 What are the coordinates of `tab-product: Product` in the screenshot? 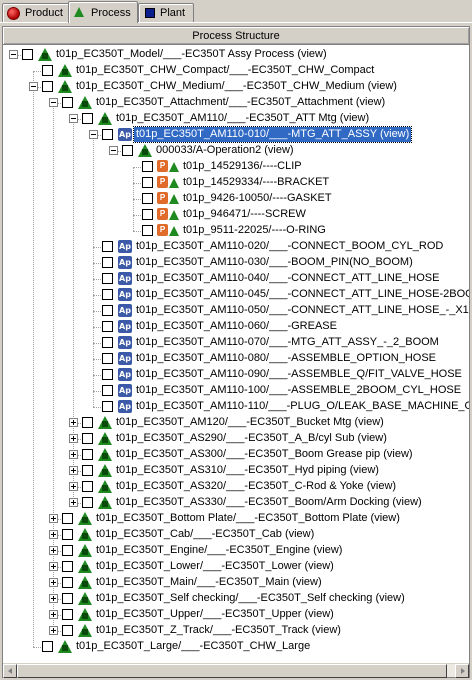 It's located at (36, 12).